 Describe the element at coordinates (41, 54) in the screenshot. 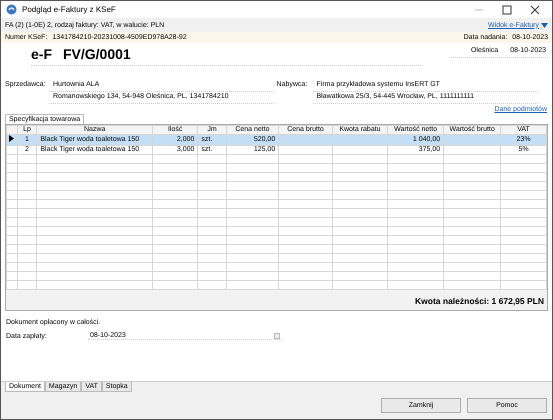

I see `document-prefix: e-F` at that location.